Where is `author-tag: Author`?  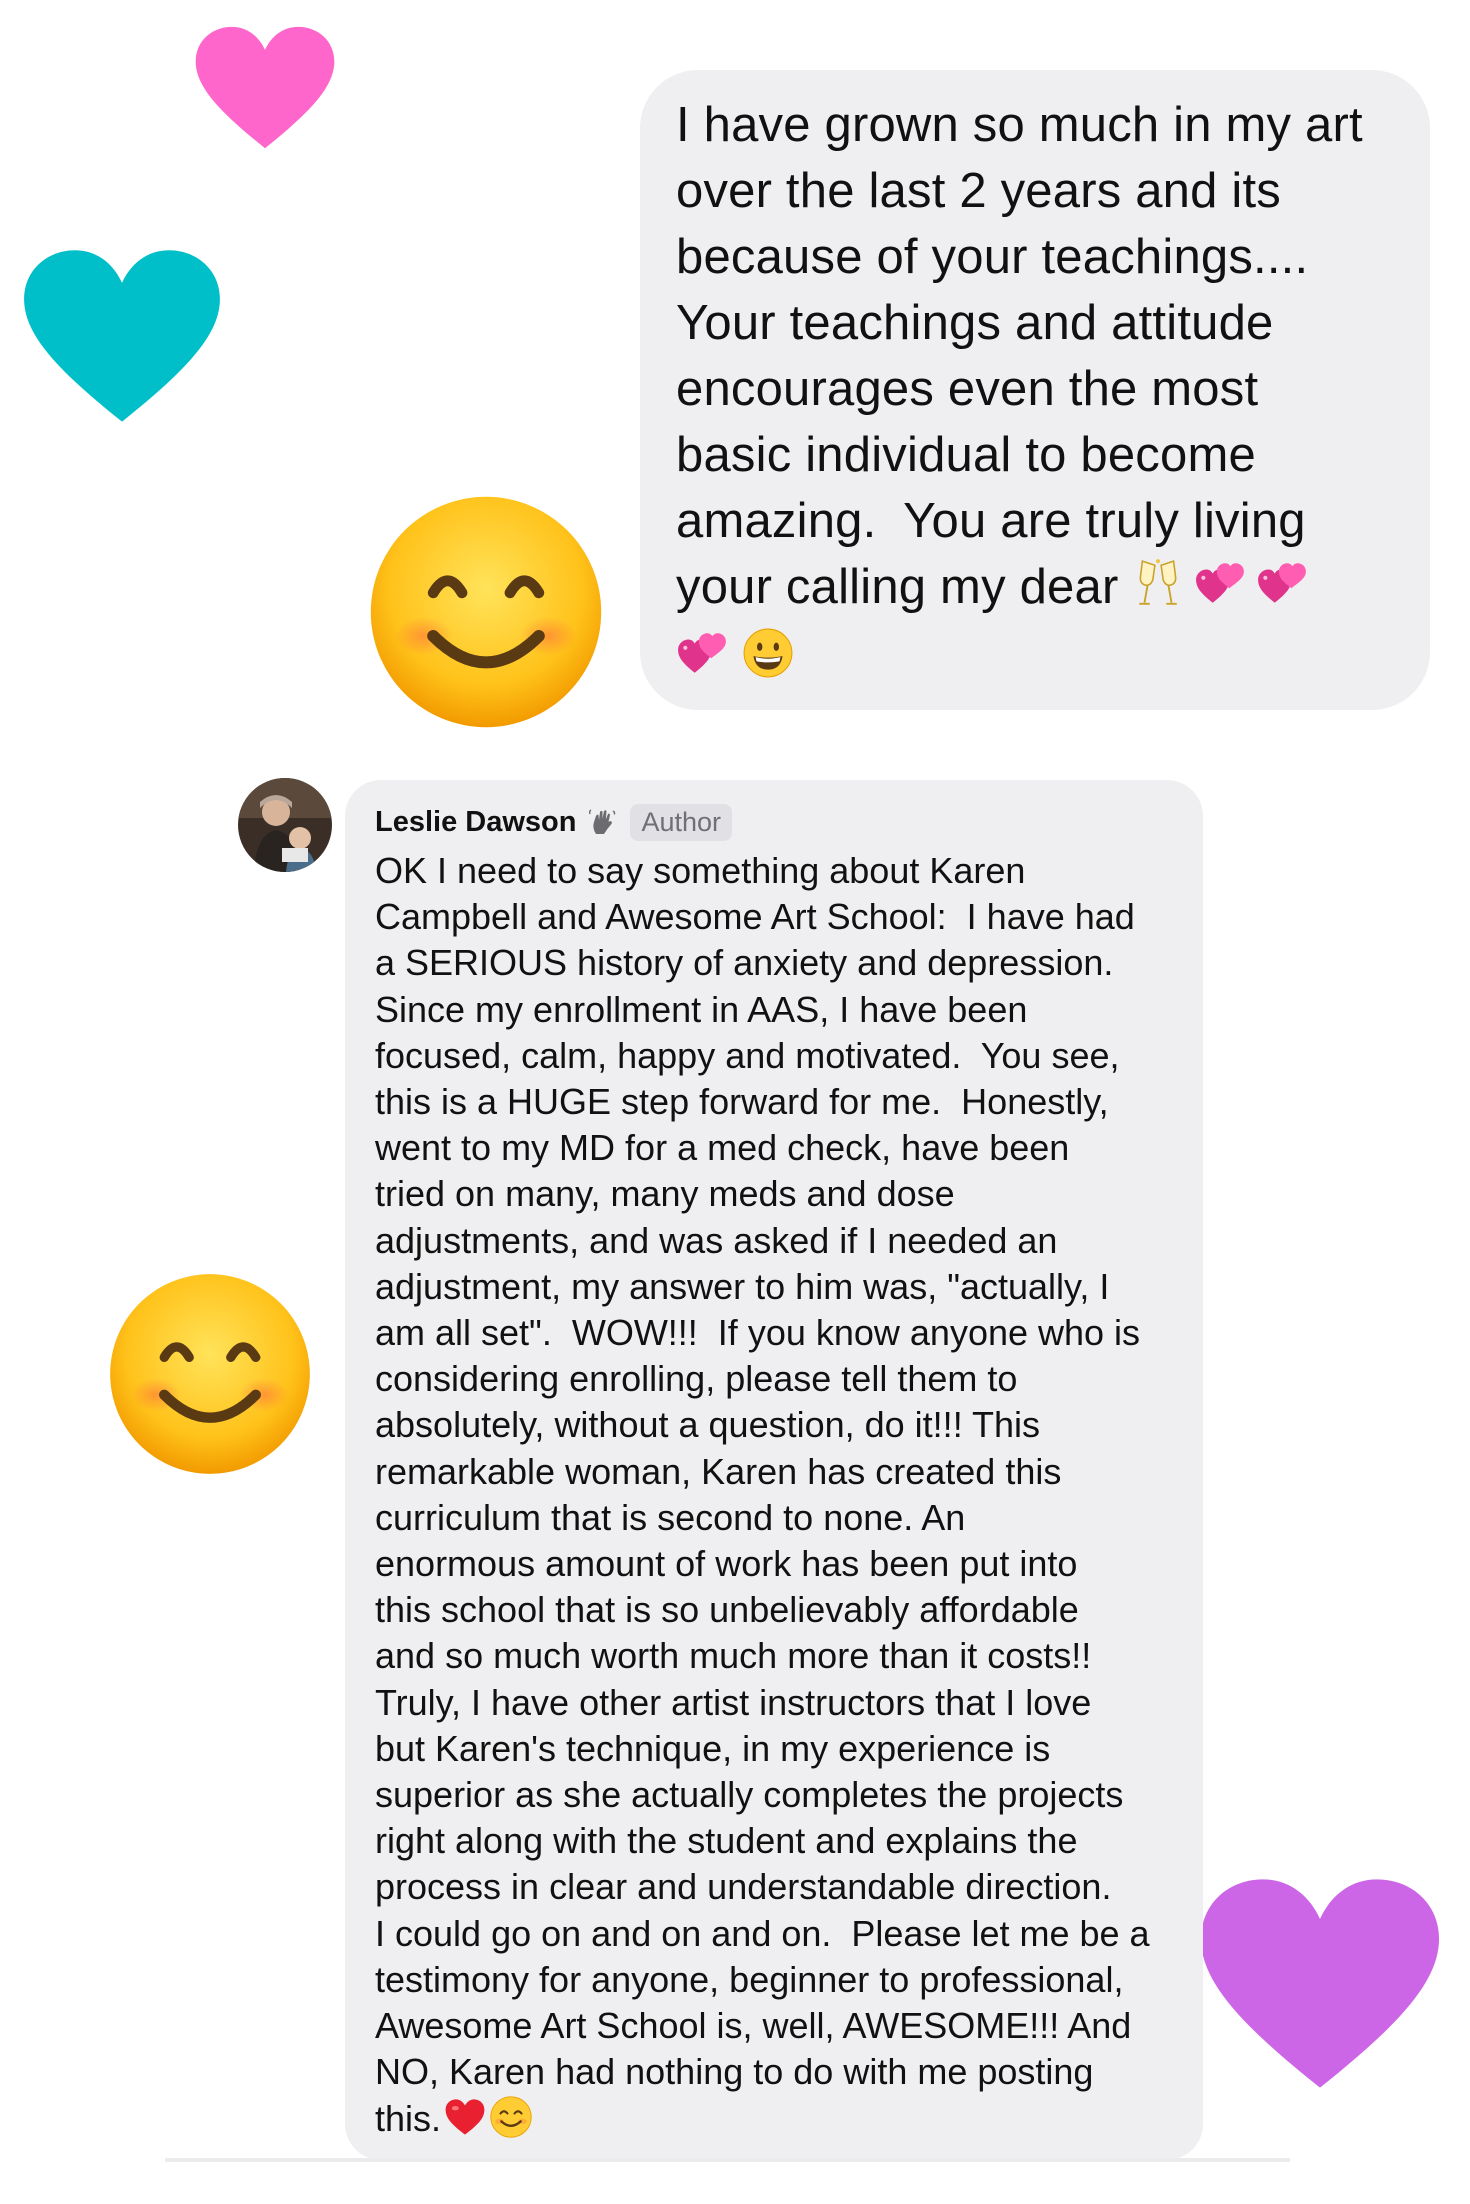
author-tag: Author is located at coordinates (681, 822).